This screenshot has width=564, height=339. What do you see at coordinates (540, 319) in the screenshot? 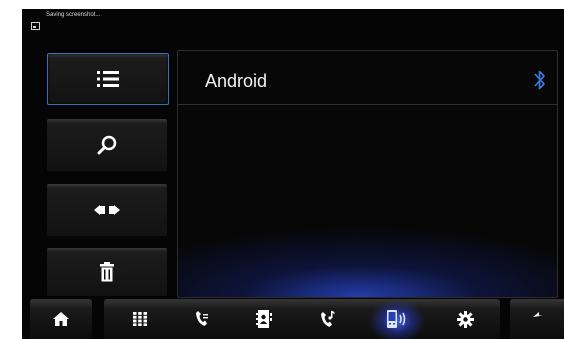
I see `back-button` at bounding box center [540, 319].